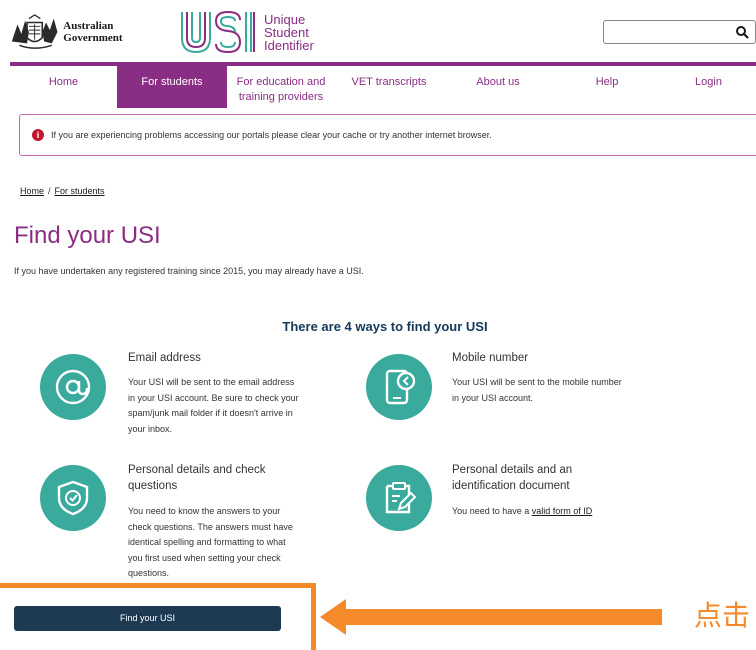 Image resolution: width=756 pixels, height=650 pixels. I want to click on email-icon, so click(73, 387).